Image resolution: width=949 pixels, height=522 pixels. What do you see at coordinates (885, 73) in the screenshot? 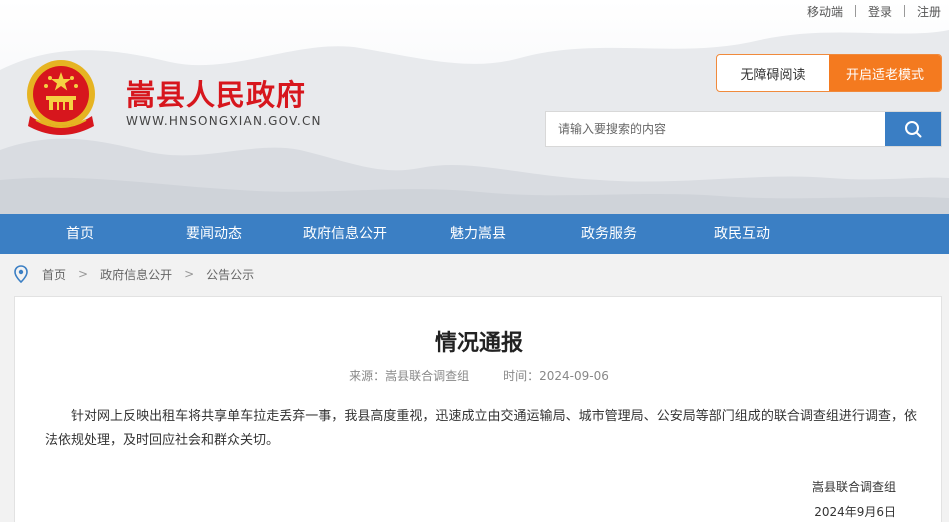
I see `elder-mode-button: 开启适老模式` at bounding box center [885, 73].